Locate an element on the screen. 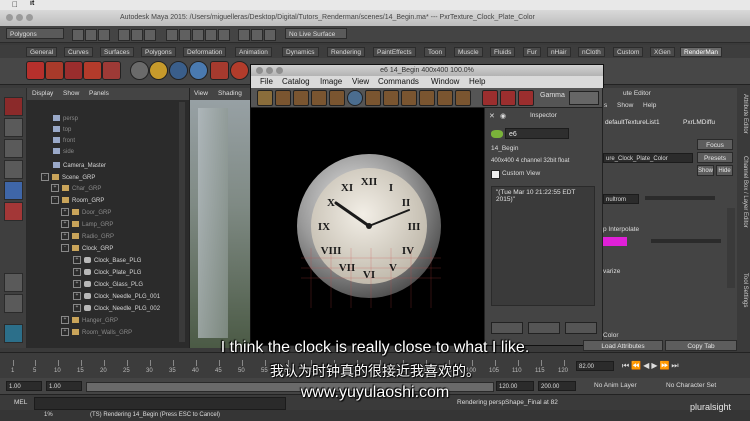  display-real-size-icon is located at coordinates (427, 98).